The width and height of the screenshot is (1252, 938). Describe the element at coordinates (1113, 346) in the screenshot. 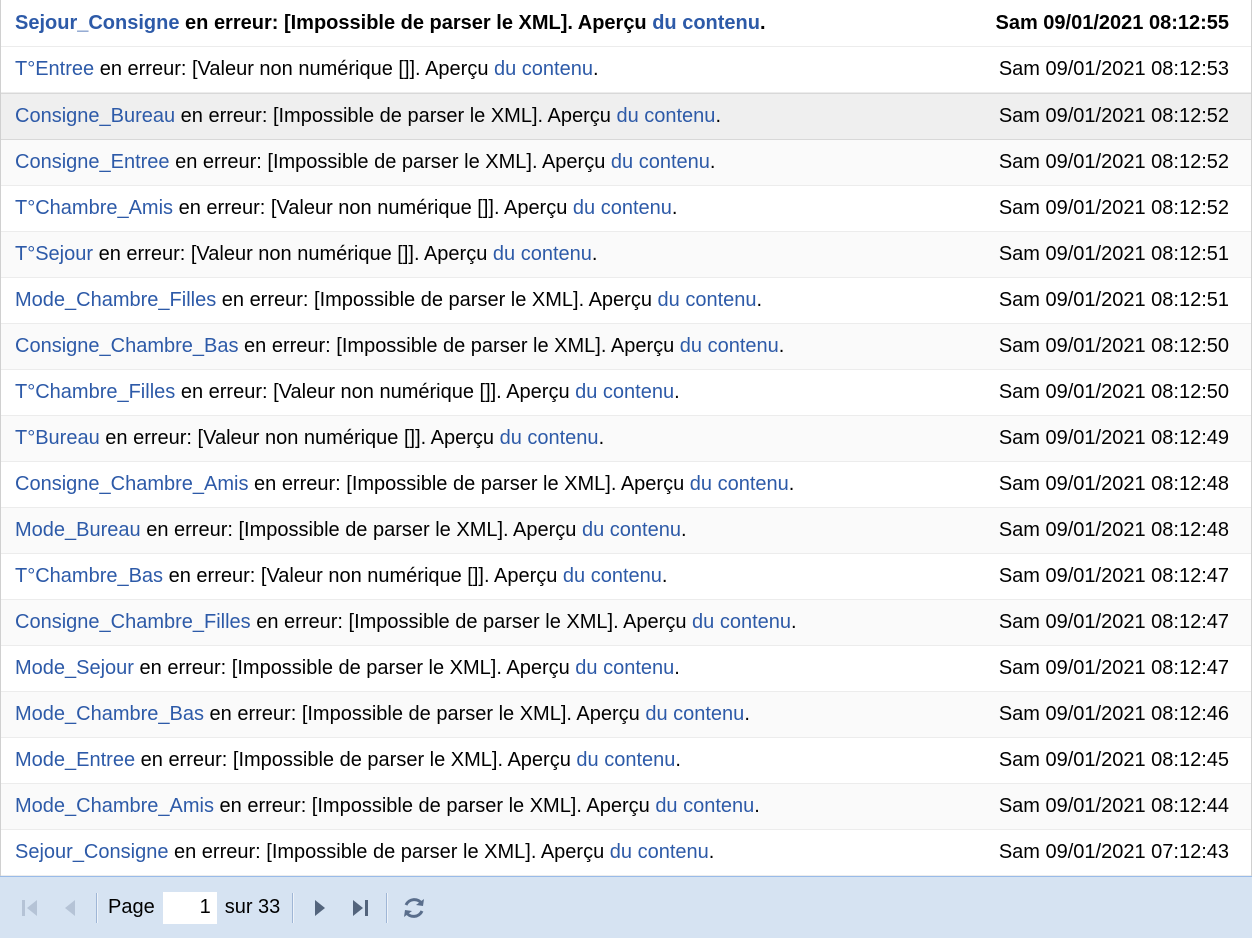

I see `row-date: Sam 09/01/2021 08:12:50` at that location.